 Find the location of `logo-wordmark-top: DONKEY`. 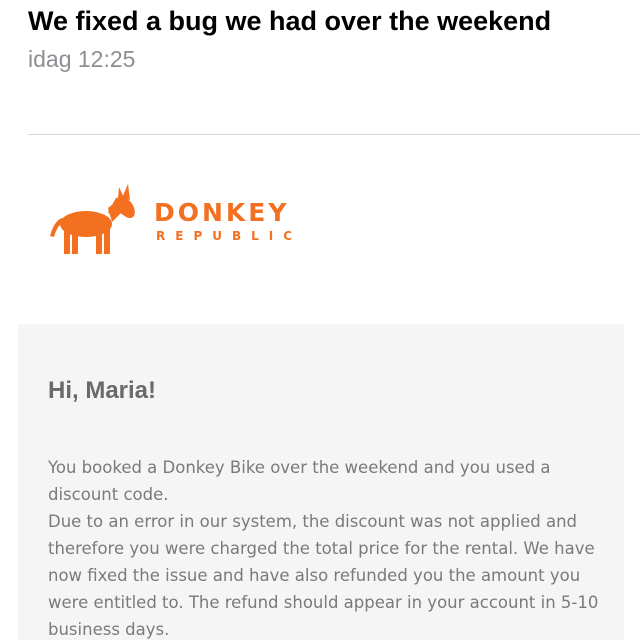

logo-wordmark-top: DONKEY is located at coordinates (222, 212).